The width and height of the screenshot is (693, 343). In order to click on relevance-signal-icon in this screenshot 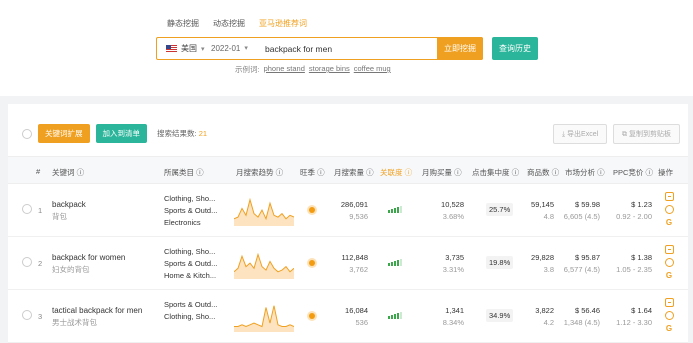, I will do `click(395, 209)`.